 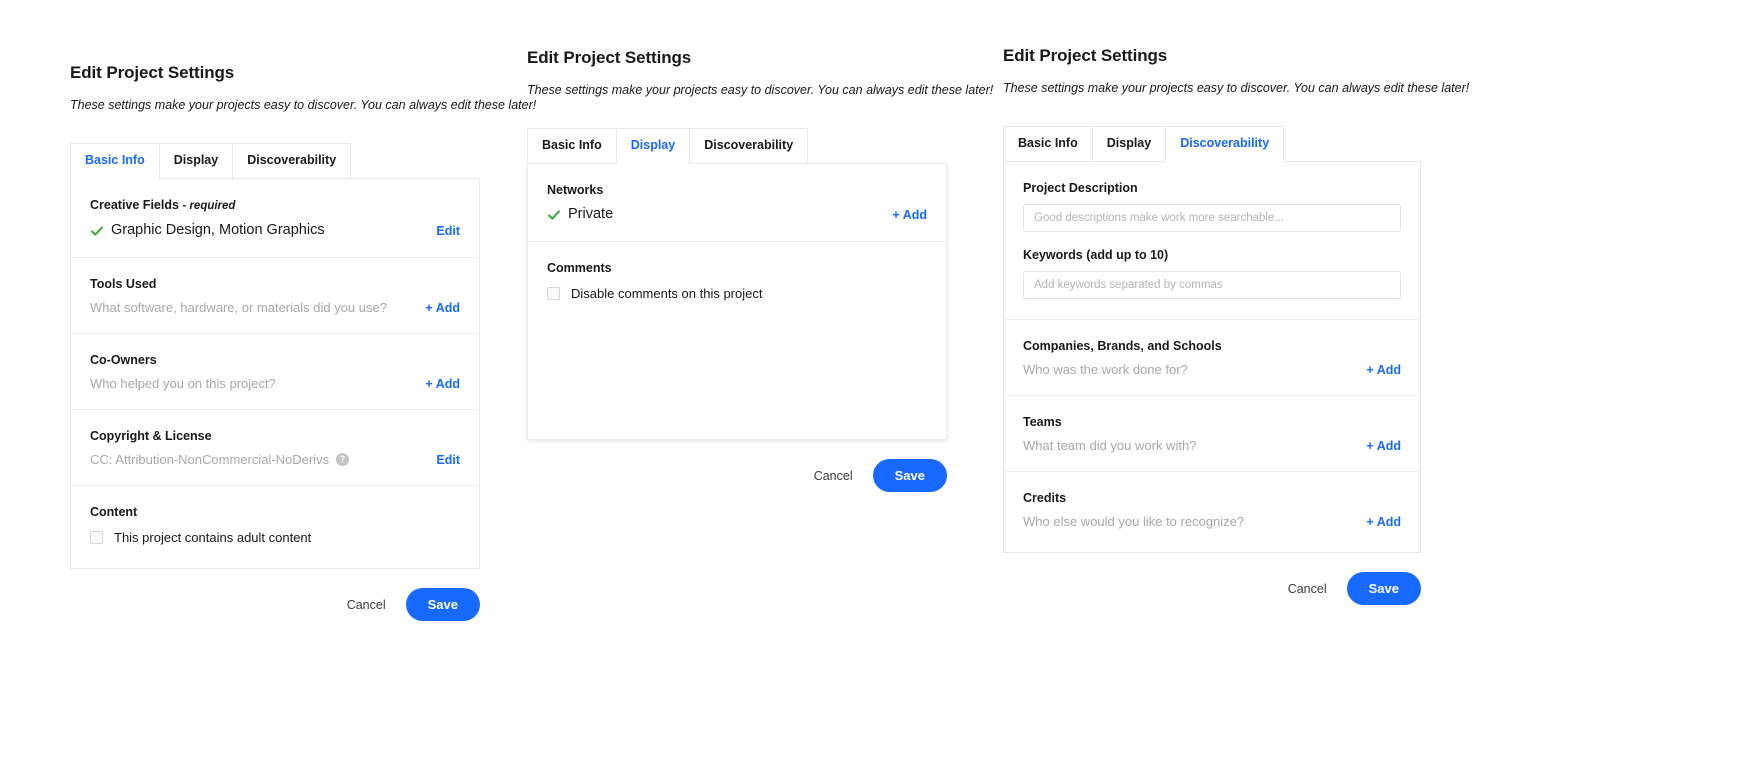 What do you see at coordinates (123, 284) in the screenshot?
I see `section-heading: Tools Used` at bounding box center [123, 284].